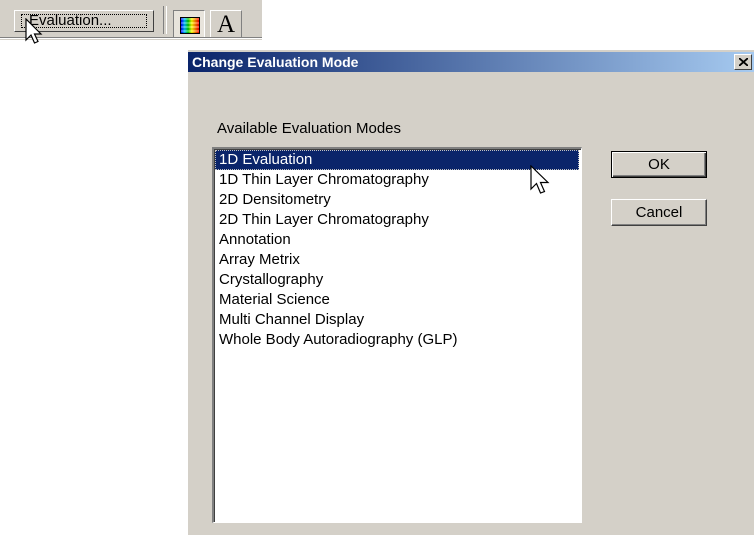  What do you see at coordinates (275, 62) in the screenshot?
I see `dialog-title: Change Evaluation Mode` at bounding box center [275, 62].